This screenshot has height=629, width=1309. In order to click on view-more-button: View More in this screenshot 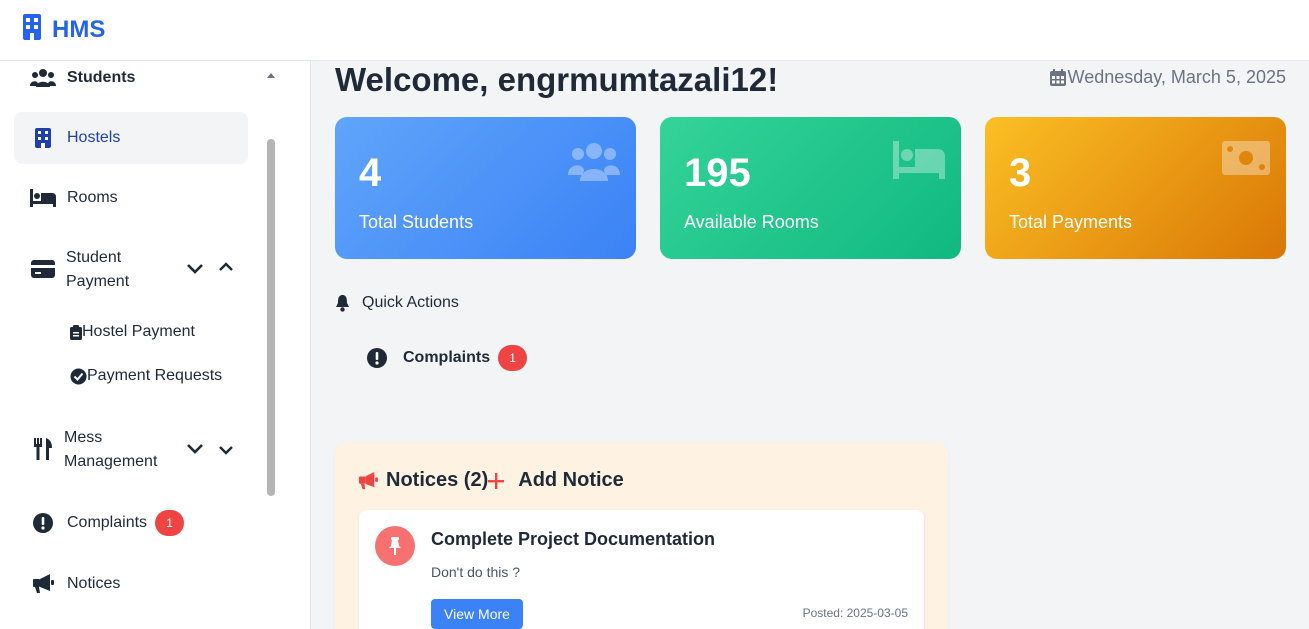, I will do `click(477, 614)`.